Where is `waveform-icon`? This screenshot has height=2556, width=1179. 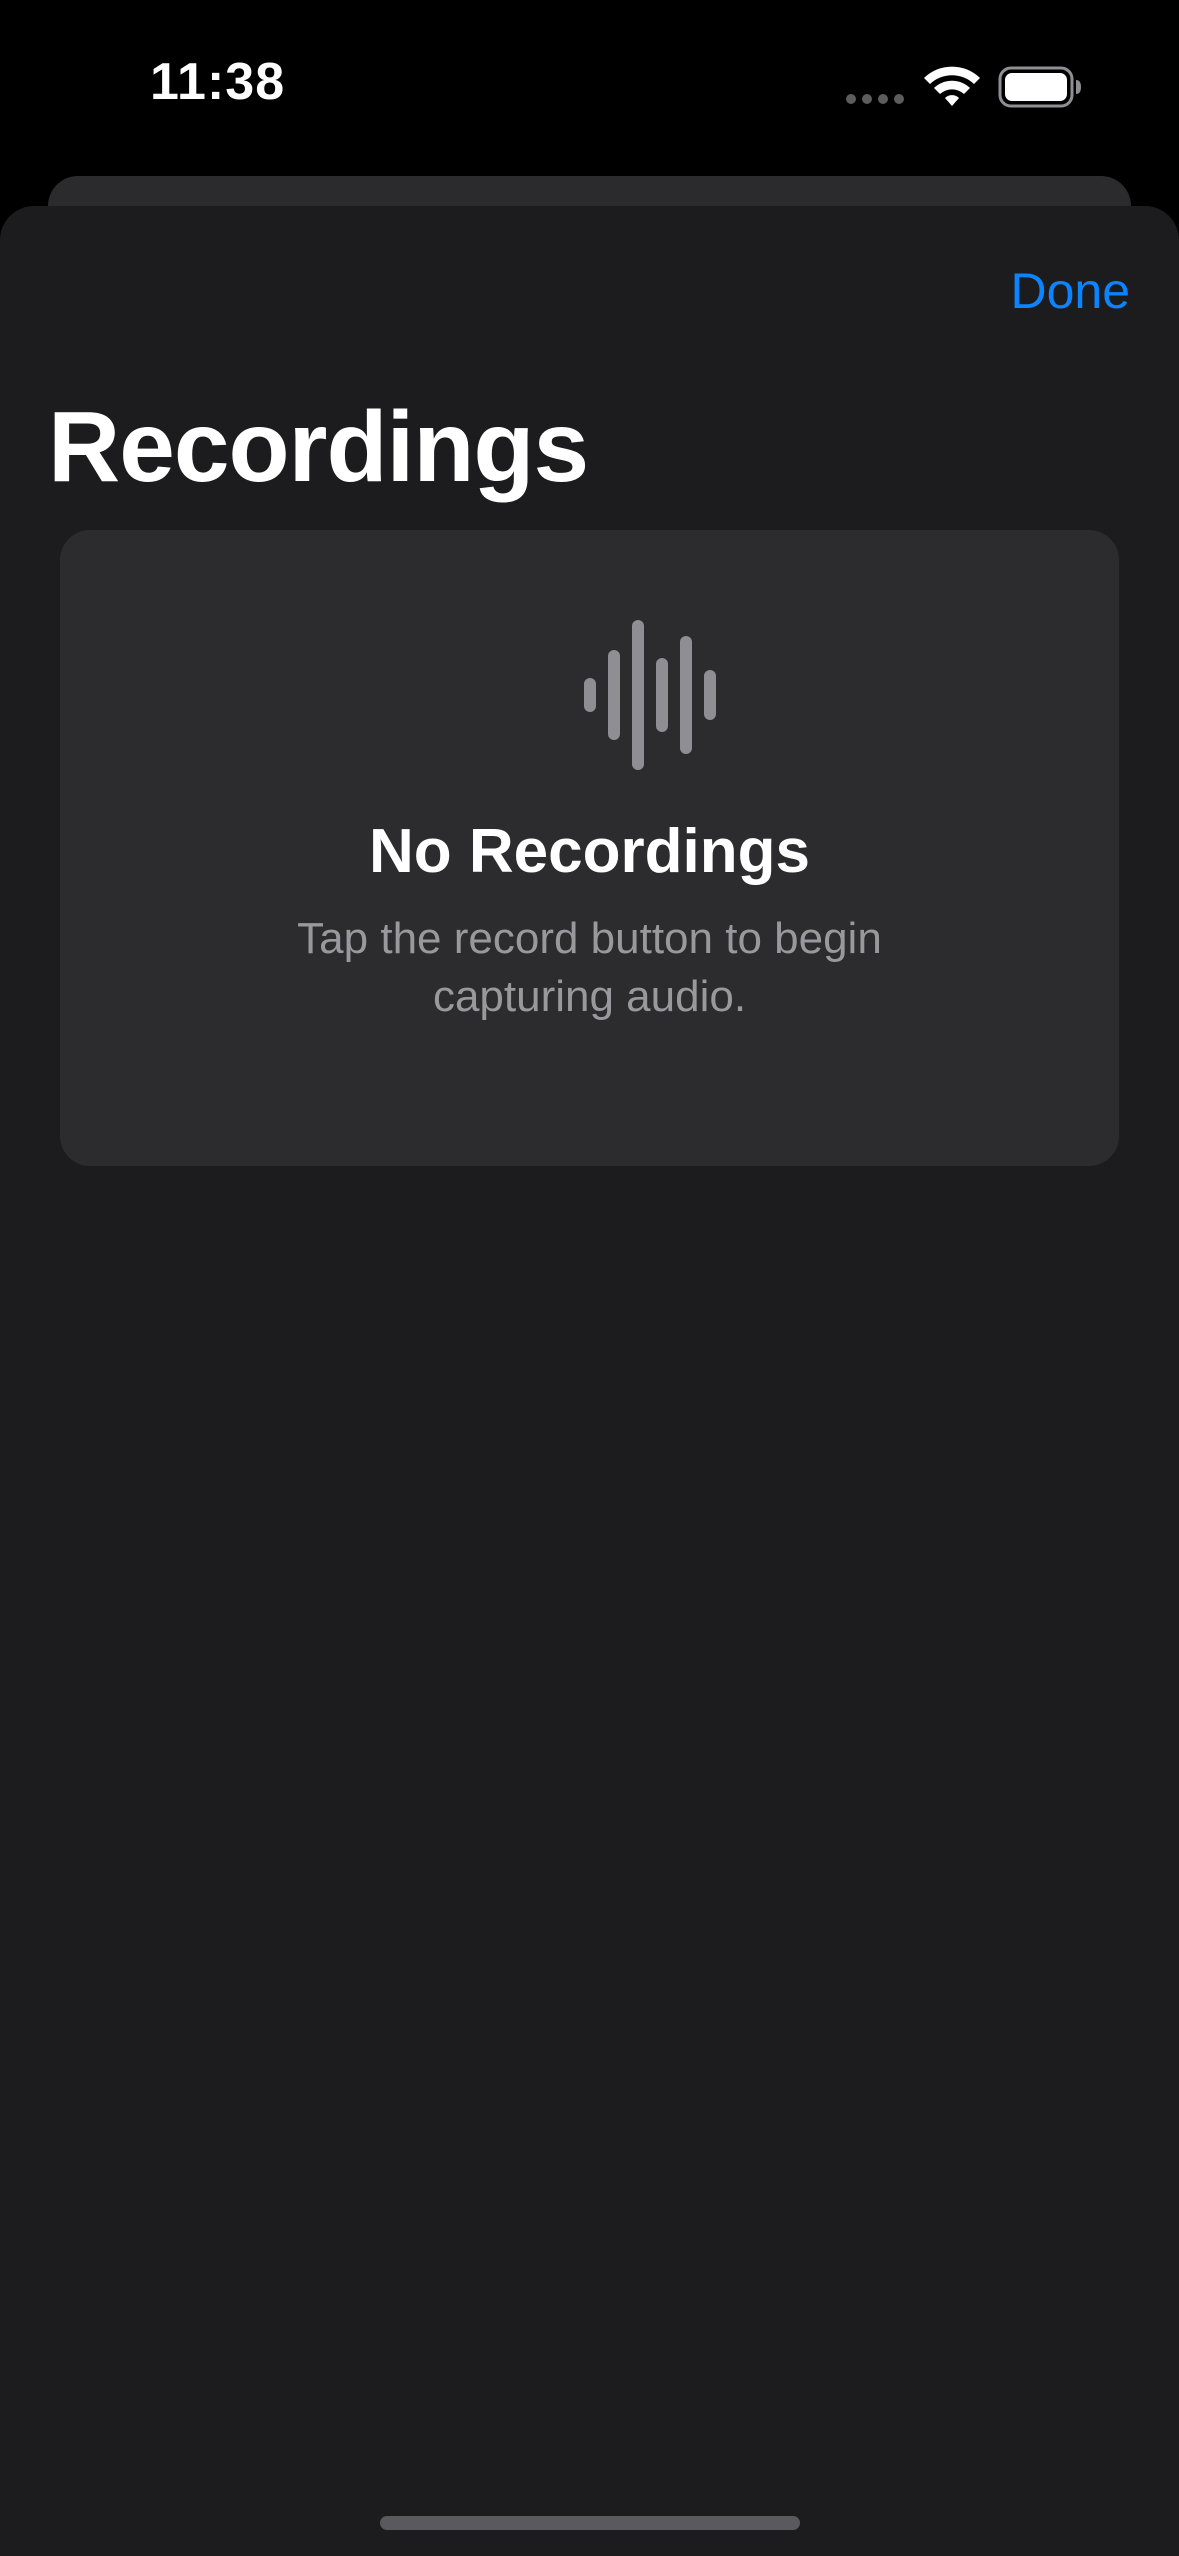 waveform-icon is located at coordinates (650, 695).